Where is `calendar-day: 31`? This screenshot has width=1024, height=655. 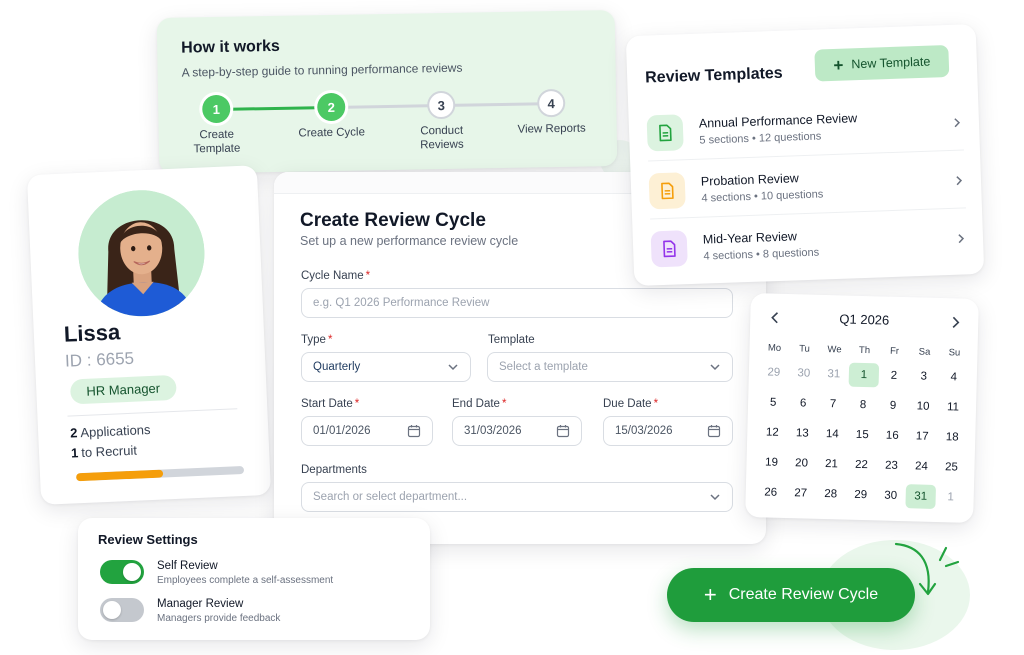 calendar-day: 31 is located at coordinates (834, 374).